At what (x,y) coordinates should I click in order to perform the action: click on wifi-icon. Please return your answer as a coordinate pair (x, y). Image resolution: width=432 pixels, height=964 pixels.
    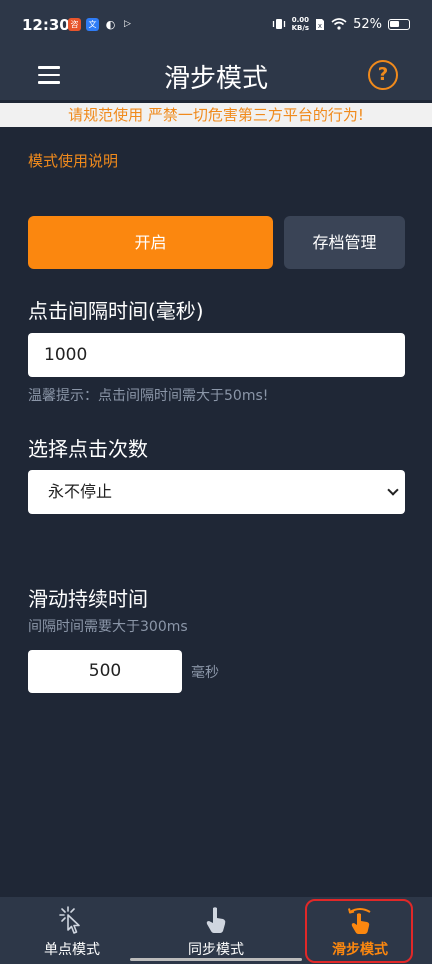
    Looking at the image, I should click on (339, 24).